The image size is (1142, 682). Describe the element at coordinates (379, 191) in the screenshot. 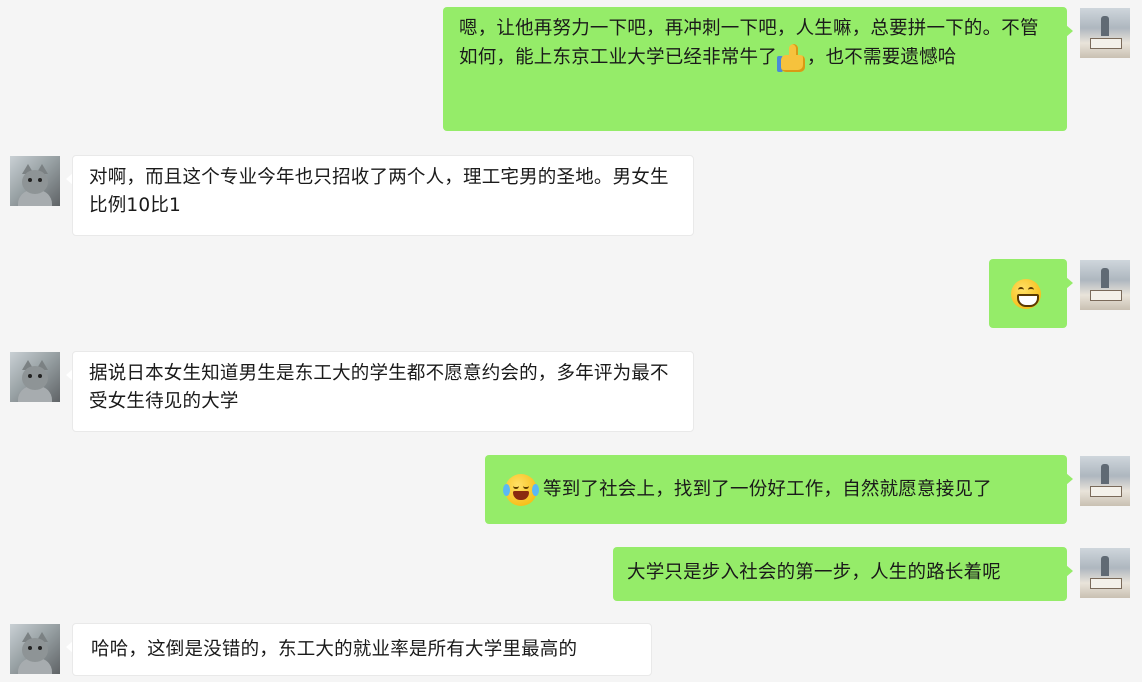

I see `message-text: 对啊，而且这个专业今年也只招收了两个人，理工宅男的圣地。男女生比例10比1` at that location.